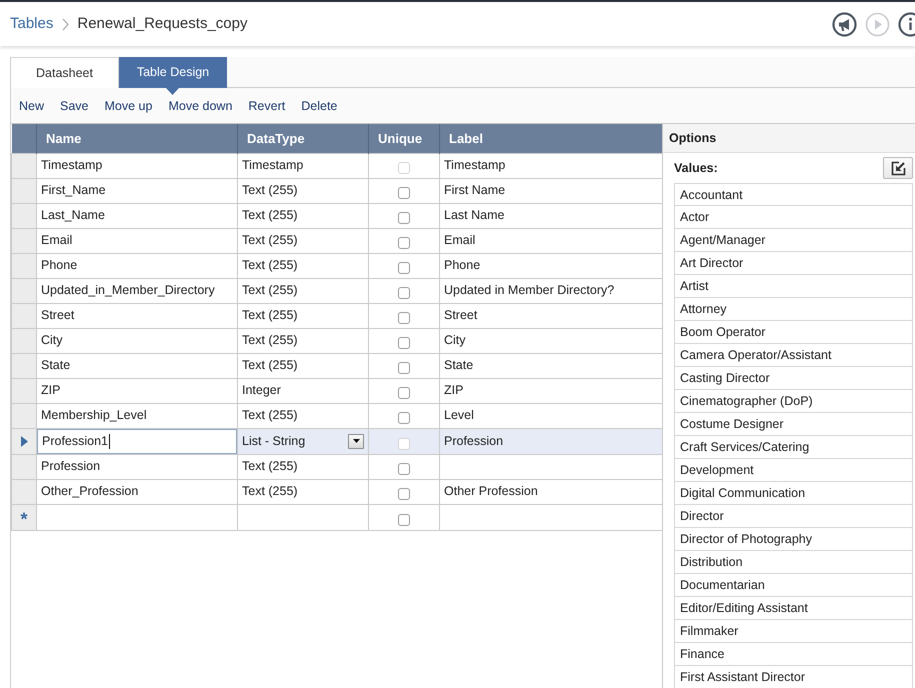 Image resolution: width=915 pixels, height=688 pixels. Describe the element at coordinates (793, 217) in the screenshot. I see `value-list-item: Actor` at that location.